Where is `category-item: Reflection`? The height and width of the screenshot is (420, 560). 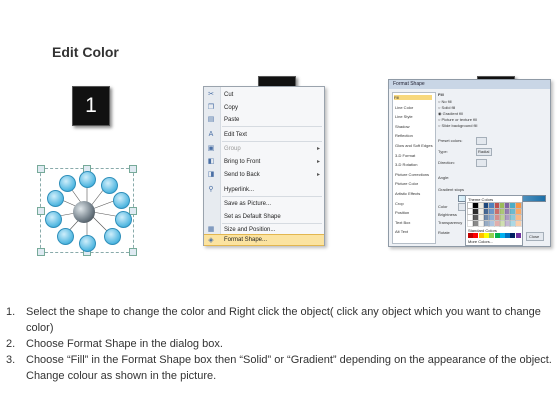 category-item: Reflection is located at coordinates (404, 135).